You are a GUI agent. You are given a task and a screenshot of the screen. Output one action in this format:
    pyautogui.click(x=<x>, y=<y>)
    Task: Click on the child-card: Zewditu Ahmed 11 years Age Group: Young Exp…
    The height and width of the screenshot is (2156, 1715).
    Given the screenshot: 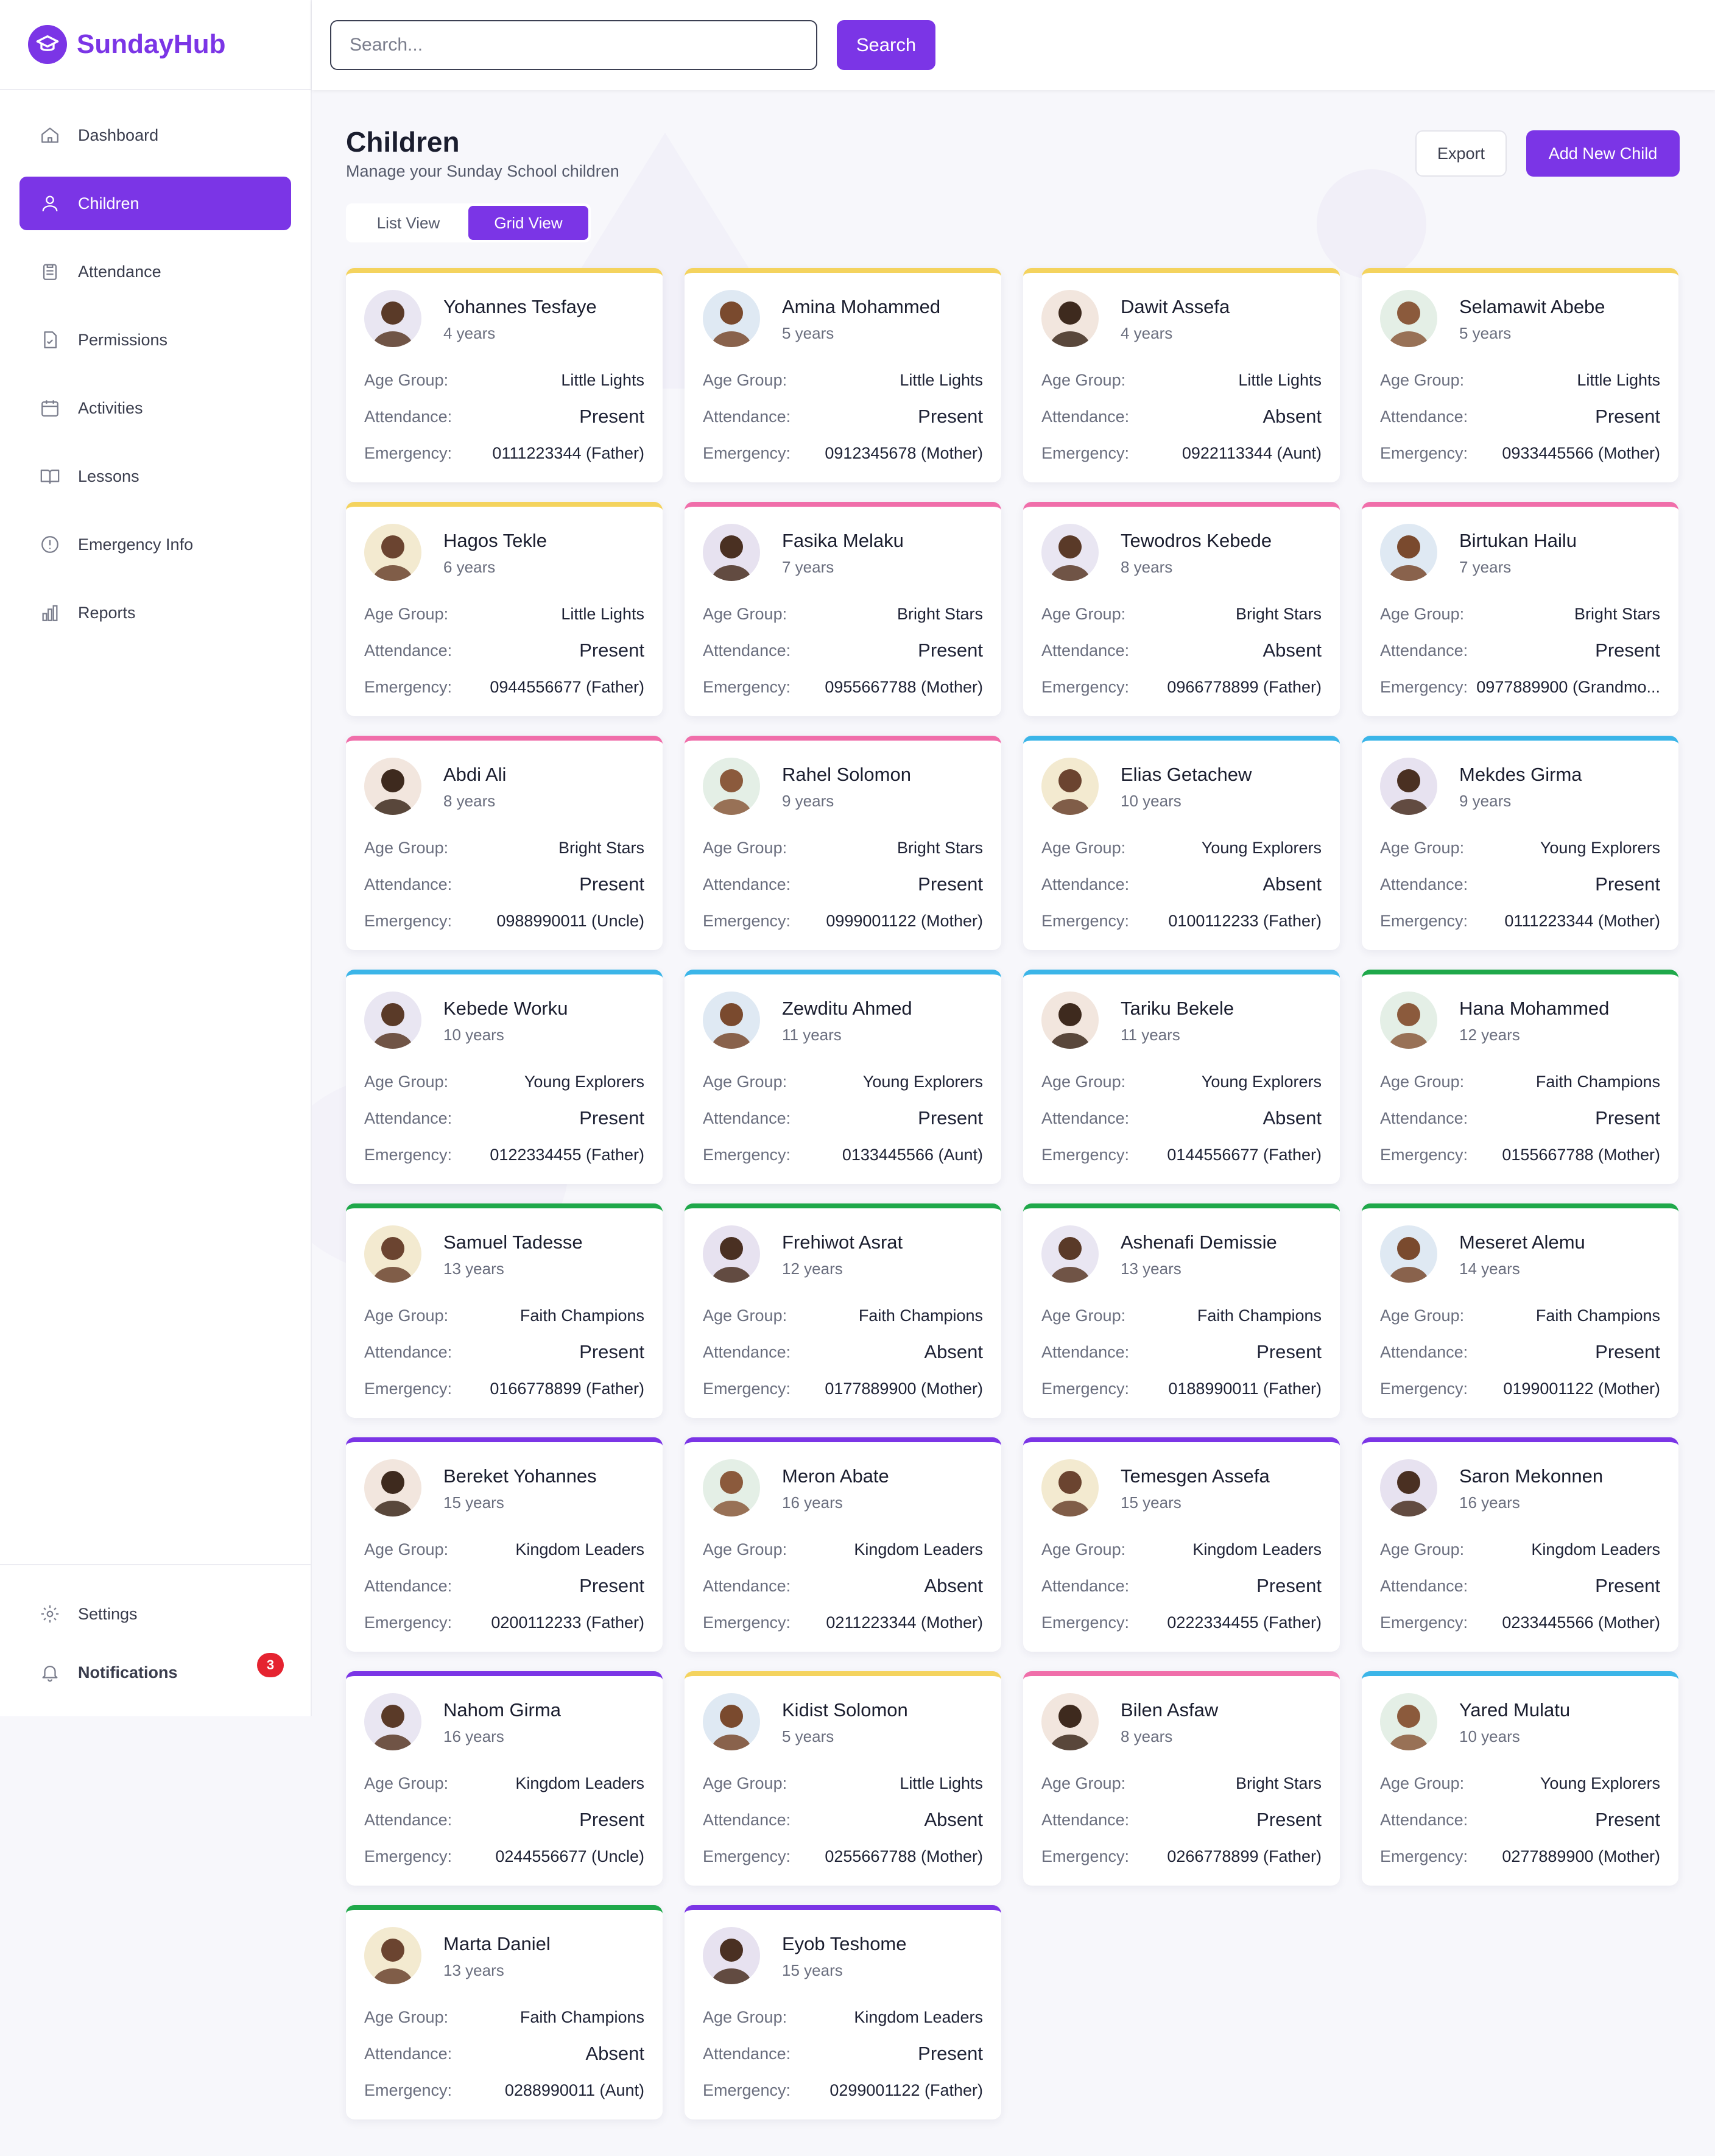 What is the action you would take?
    pyautogui.click(x=843, y=1077)
    